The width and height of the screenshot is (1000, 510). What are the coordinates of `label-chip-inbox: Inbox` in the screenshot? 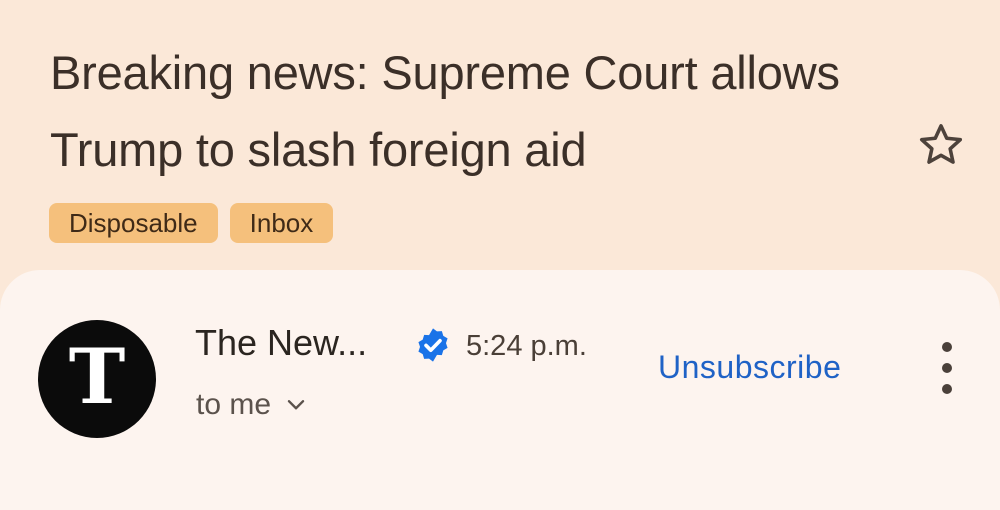 It's located at (281, 223).